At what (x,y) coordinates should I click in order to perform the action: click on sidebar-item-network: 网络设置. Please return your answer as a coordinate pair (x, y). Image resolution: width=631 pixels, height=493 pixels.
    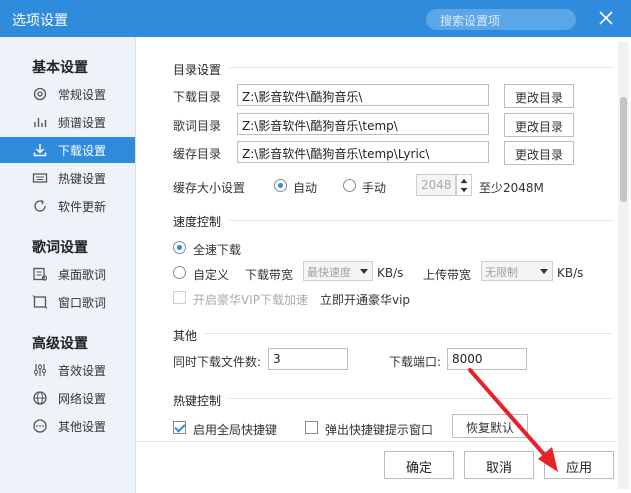
    Looking at the image, I should click on (67, 398).